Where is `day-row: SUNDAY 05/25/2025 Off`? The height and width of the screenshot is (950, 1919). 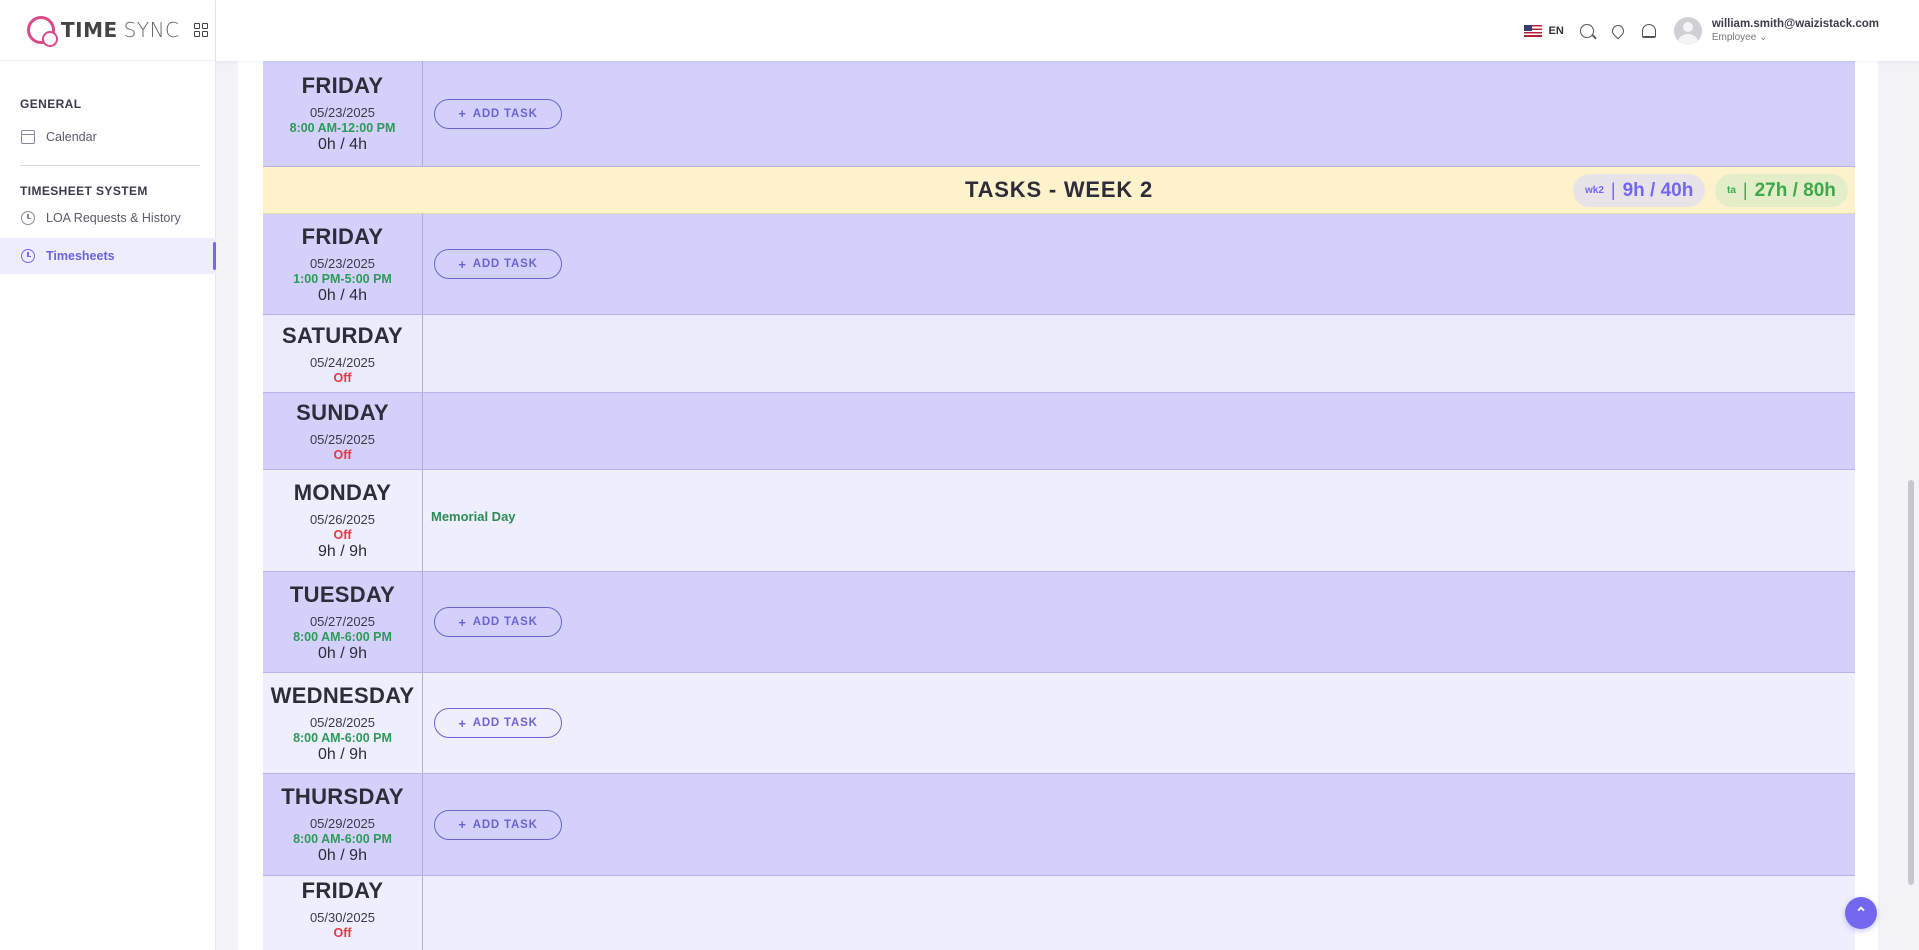
day-row: SUNDAY 05/25/2025 Off is located at coordinates (1059, 431).